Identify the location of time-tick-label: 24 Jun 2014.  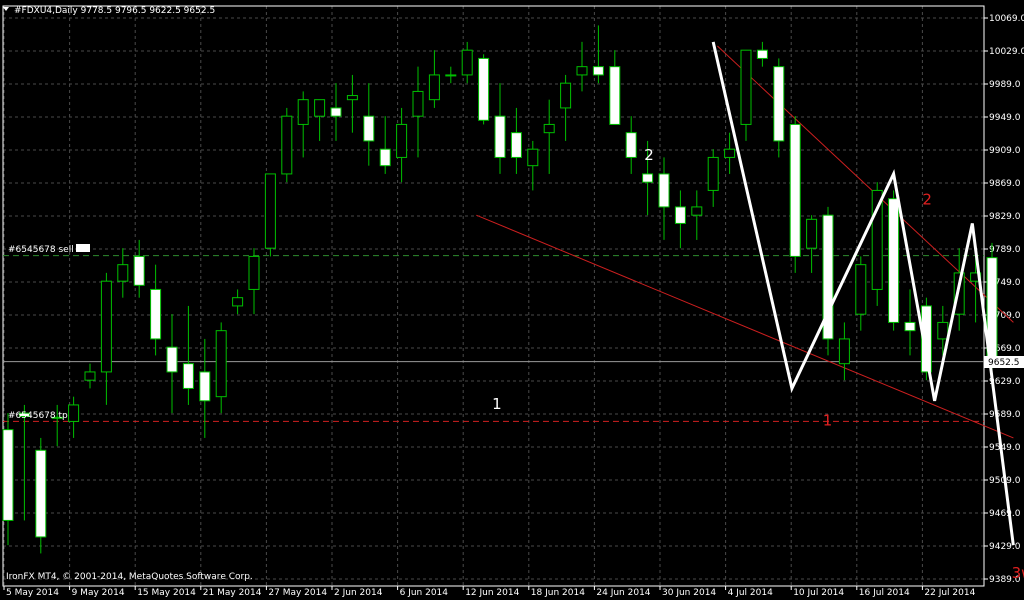
(623, 593).